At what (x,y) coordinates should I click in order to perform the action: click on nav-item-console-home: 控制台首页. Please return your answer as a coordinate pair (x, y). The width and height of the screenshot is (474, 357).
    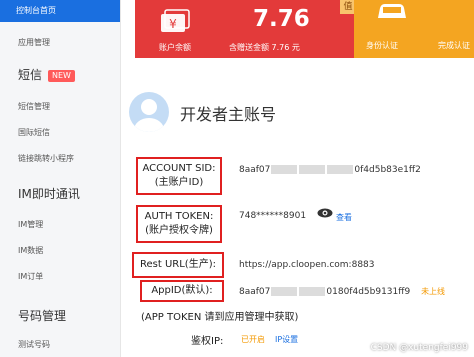
    Looking at the image, I should click on (60, 11).